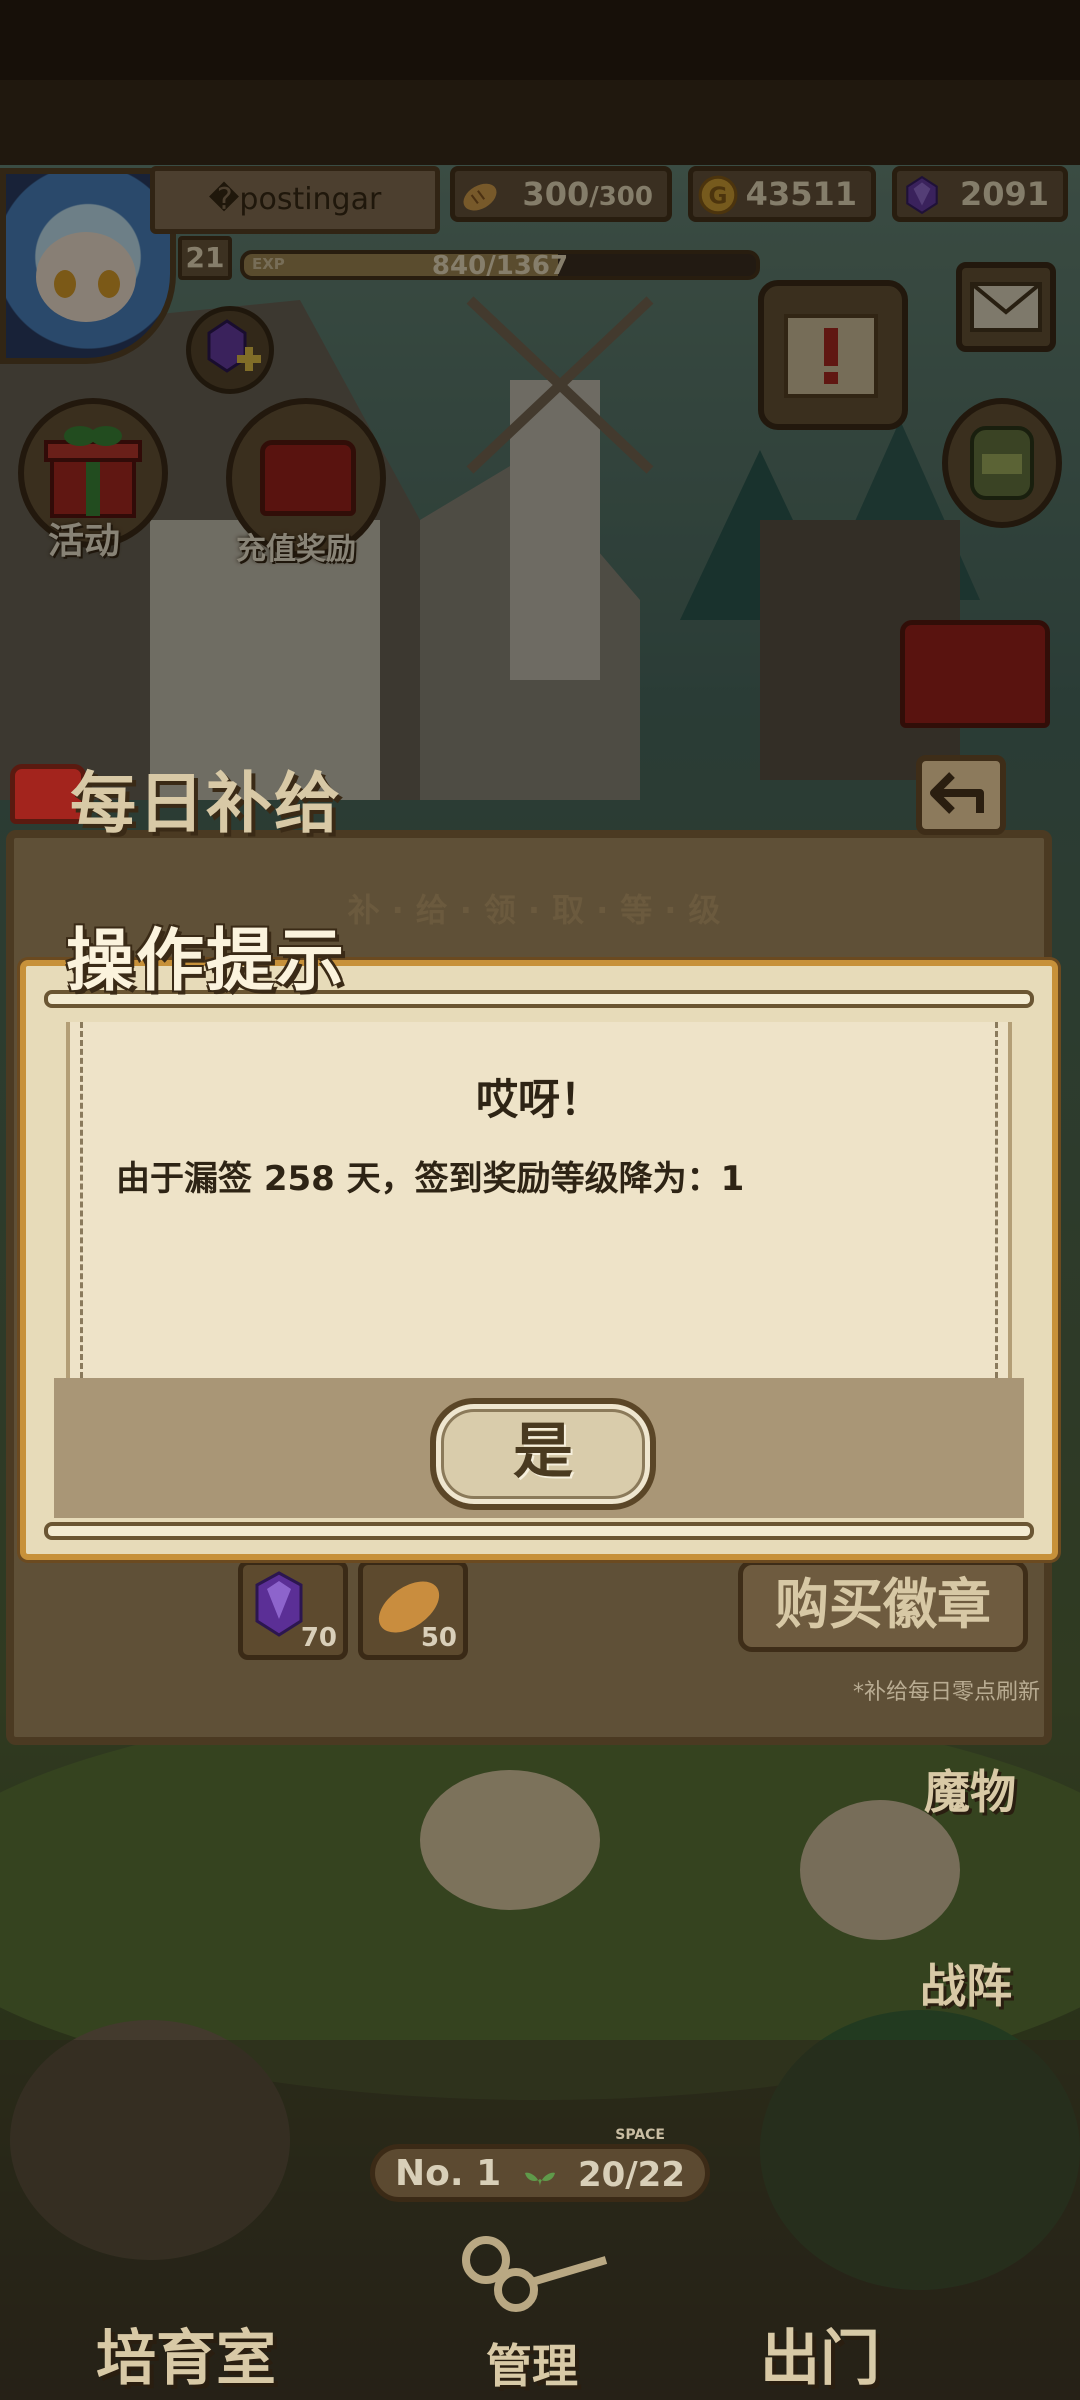 The height and width of the screenshot is (2400, 1080). What do you see at coordinates (631, 2175) in the screenshot?
I see `population-count: 20/22` at bounding box center [631, 2175].